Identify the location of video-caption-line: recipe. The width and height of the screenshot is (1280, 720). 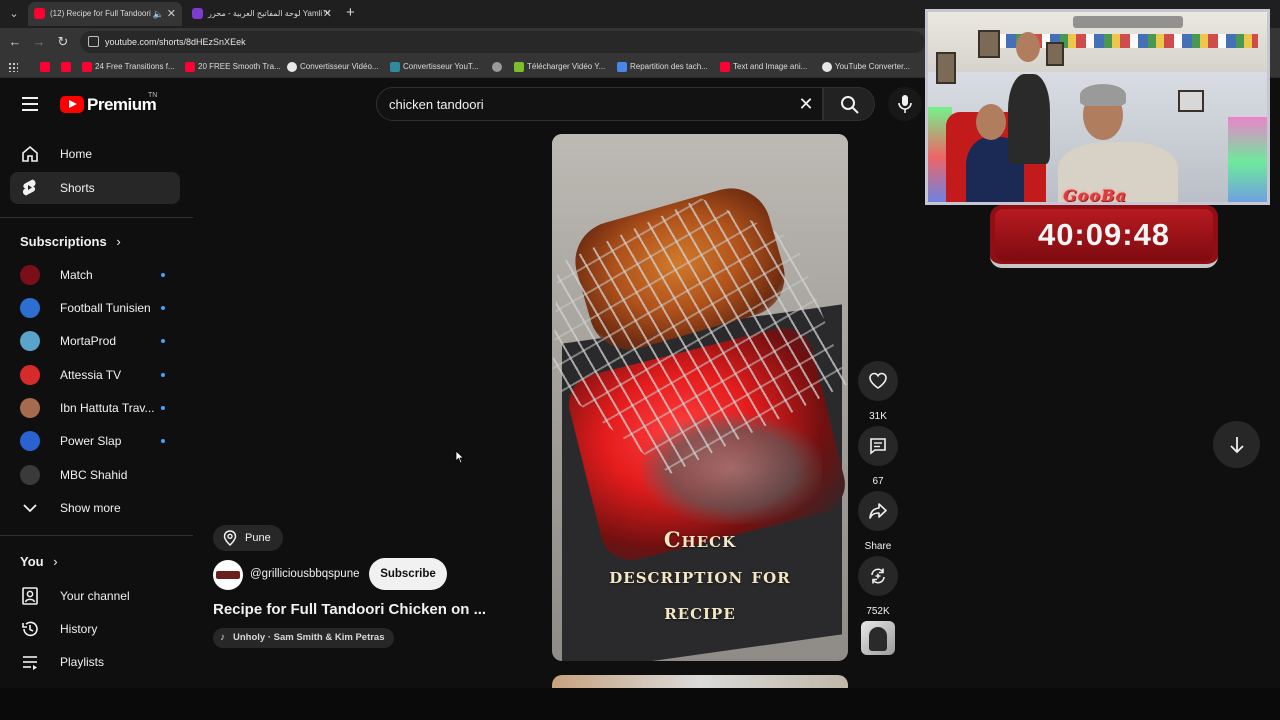
(700, 611).